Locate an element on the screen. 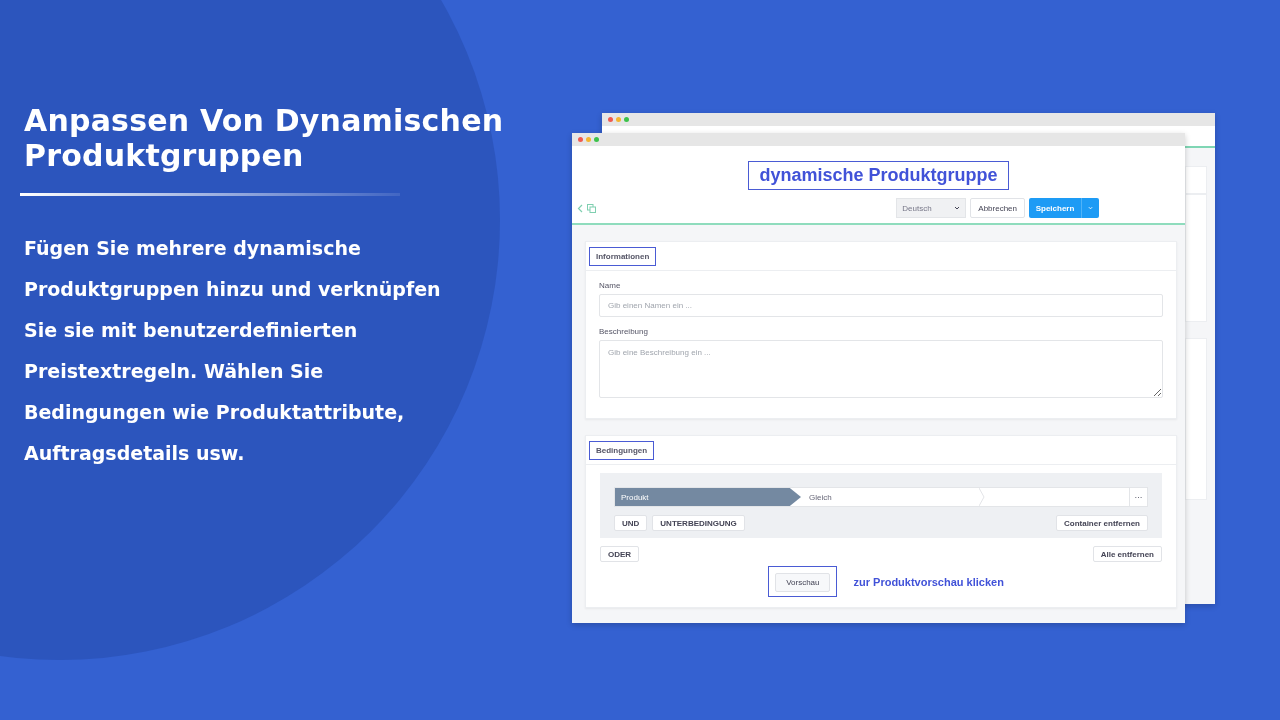 The width and height of the screenshot is (1280, 720). field-label: Beschreibung is located at coordinates (624, 331).